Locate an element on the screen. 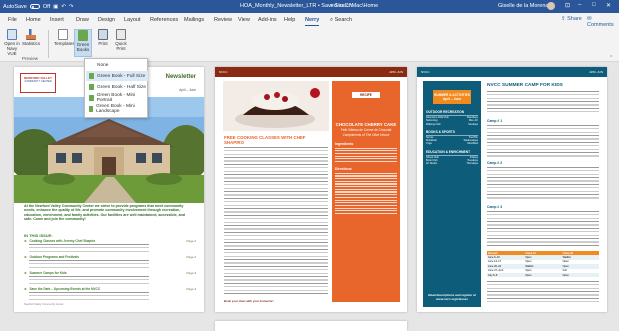  printer-icon is located at coordinates (103, 34).